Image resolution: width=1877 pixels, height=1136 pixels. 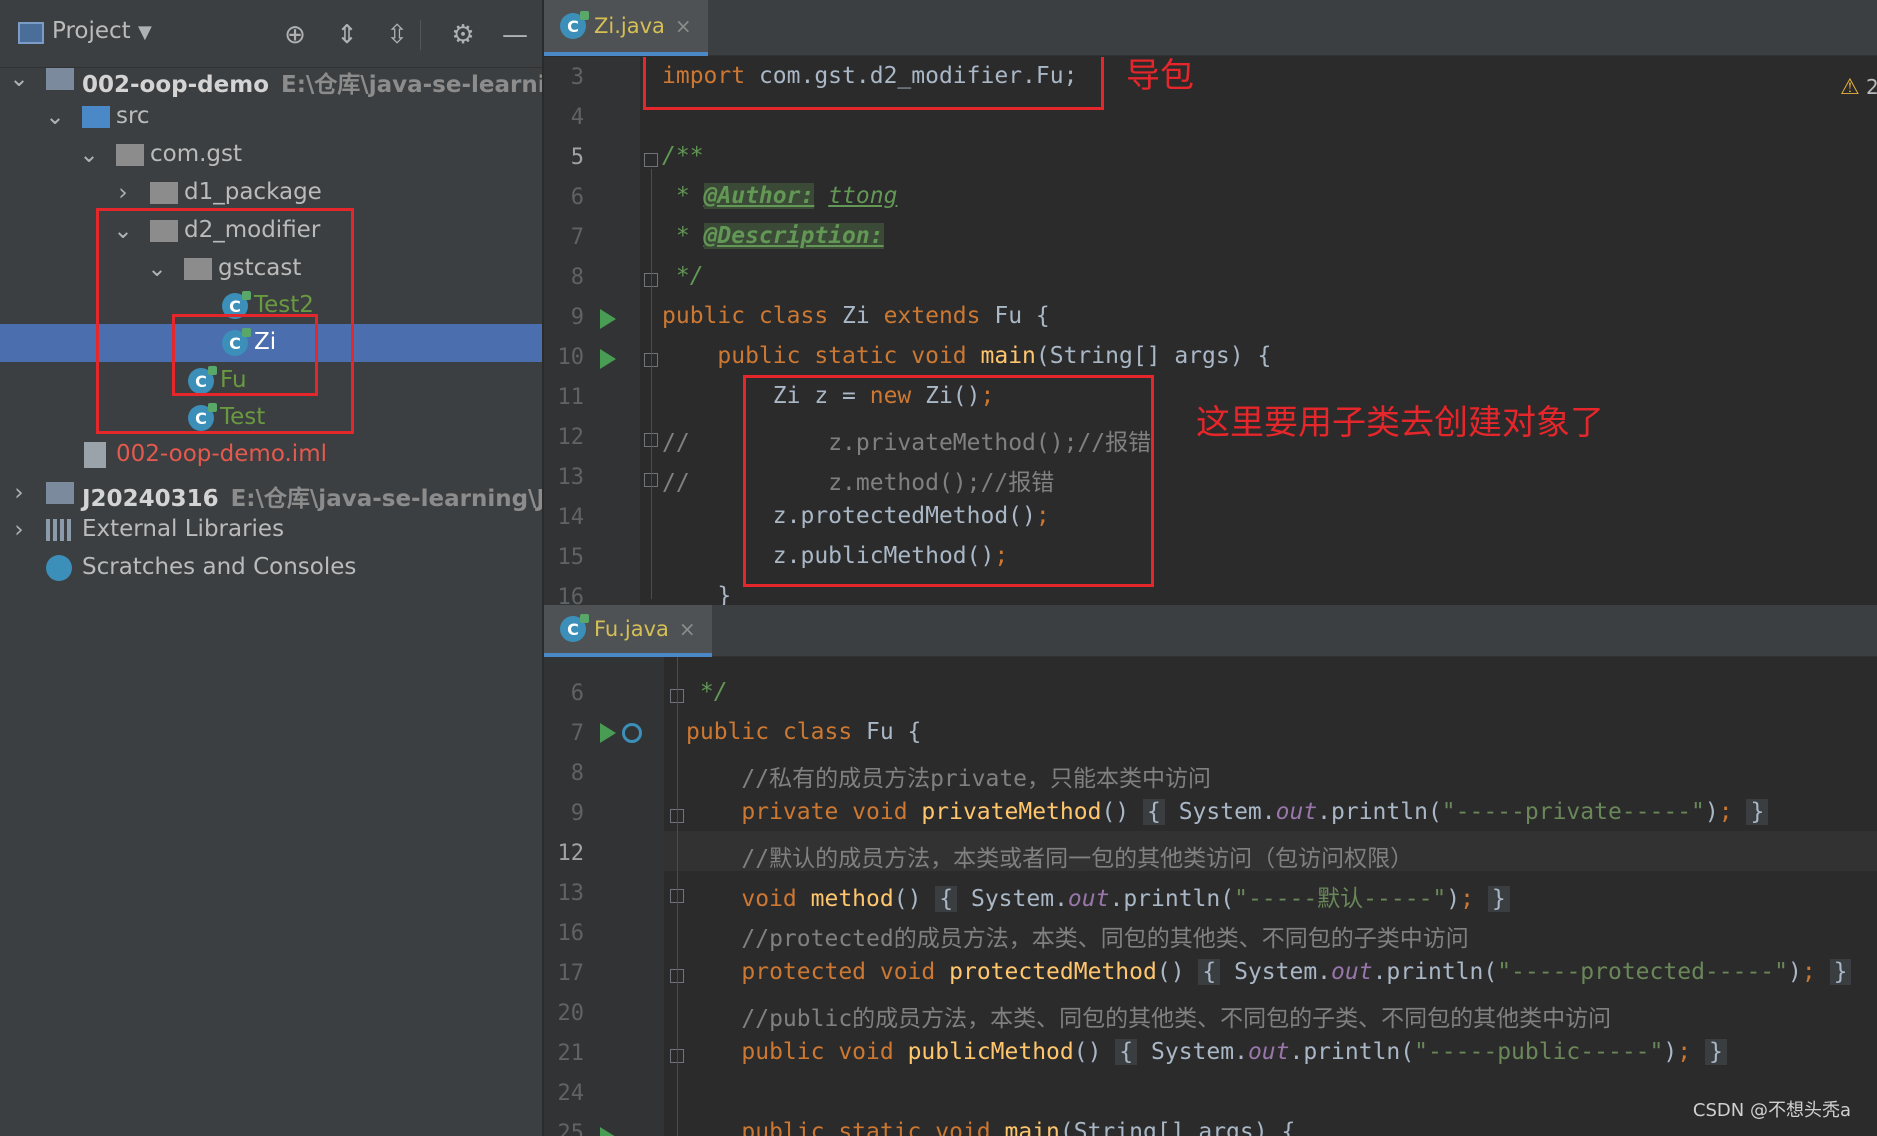 I want to click on annotation-import-note: 导包, so click(x=1160, y=76).